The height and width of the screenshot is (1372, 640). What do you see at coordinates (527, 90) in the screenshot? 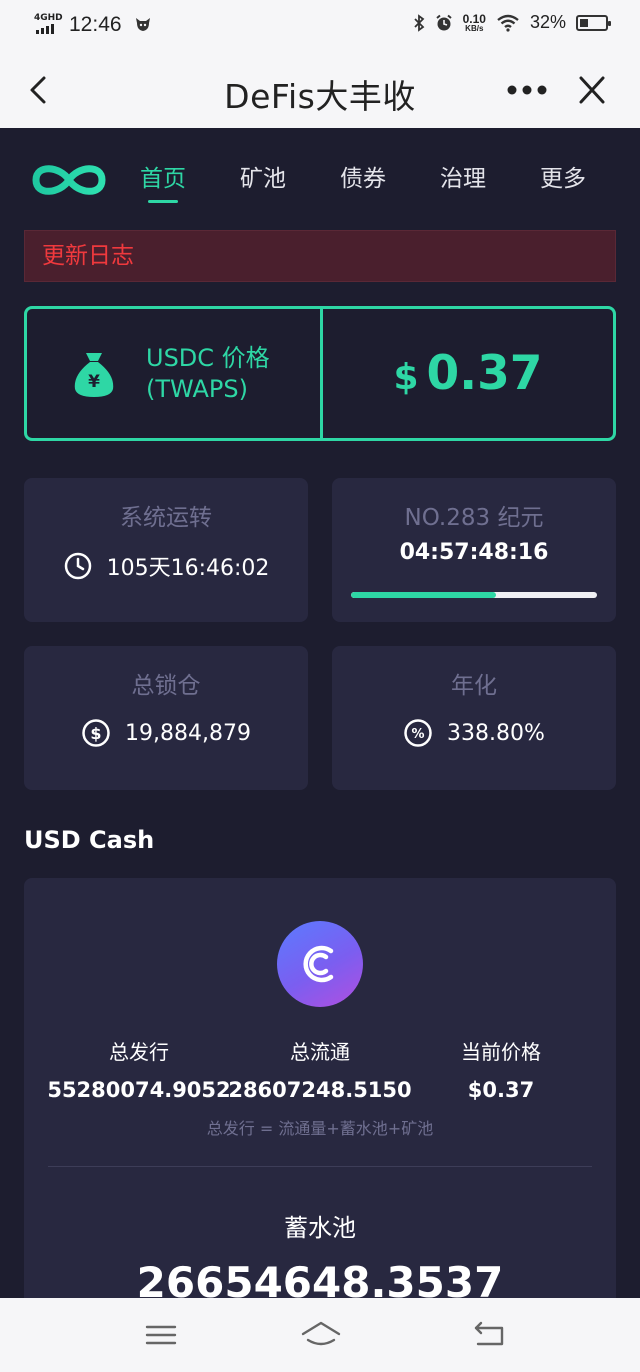
I see `more-dots-icon` at bounding box center [527, 90].